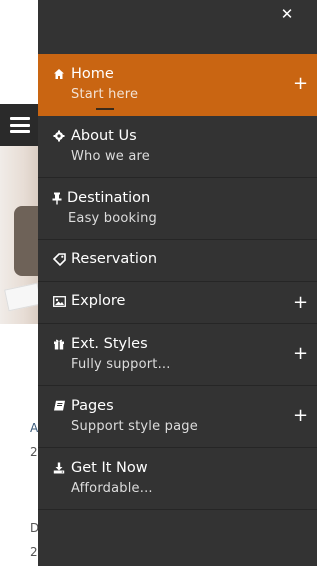 This screenshot has height=566, width=320. Describe the element at coordinates (177, 85) in the screenshot. I see `menu-item-home: Home Start here +` at that location.